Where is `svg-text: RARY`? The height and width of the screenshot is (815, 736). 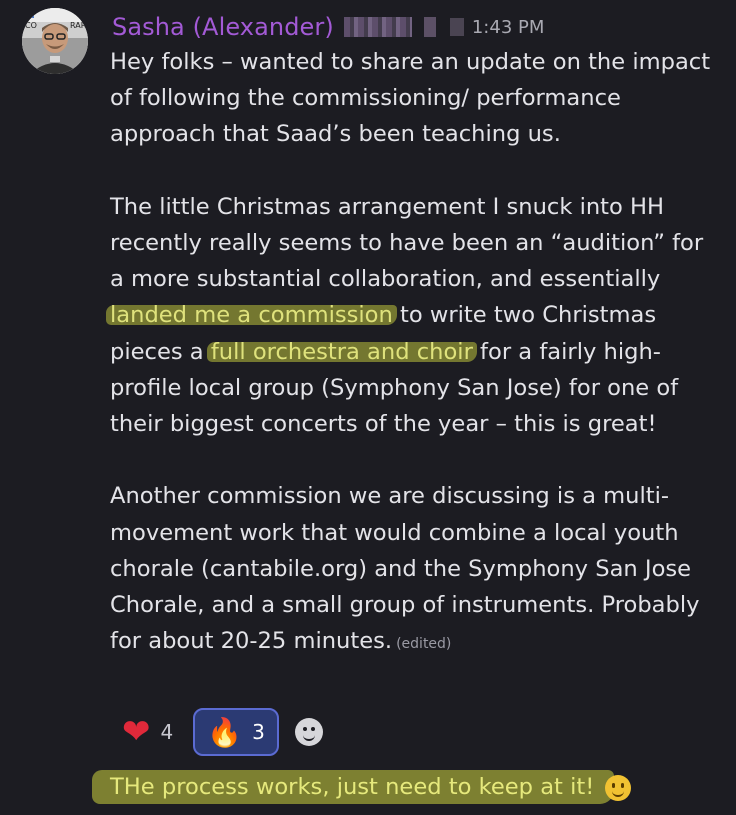 svg-text: RARY is located at coordinates (79, 25).